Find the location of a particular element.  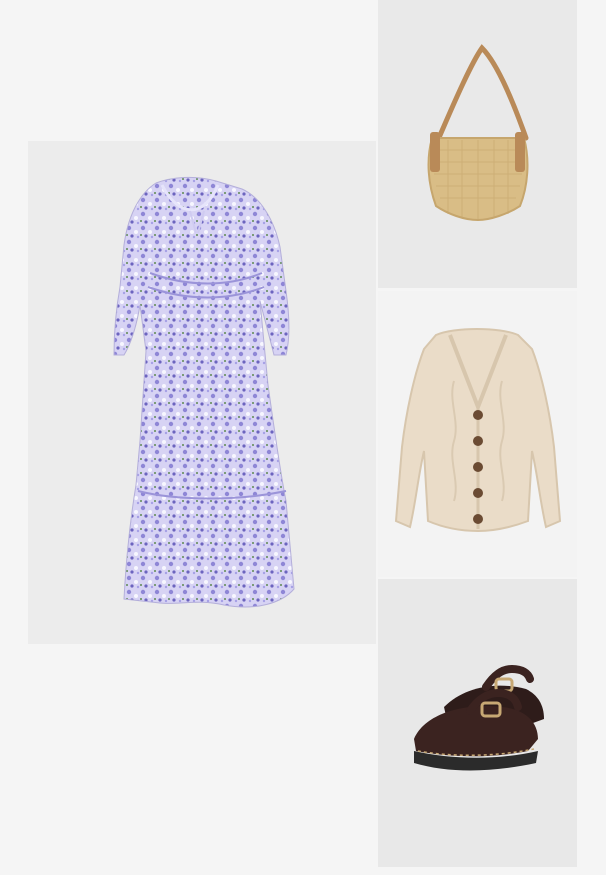

floral-maxi-dress-image is located at coordinates (204, 392).